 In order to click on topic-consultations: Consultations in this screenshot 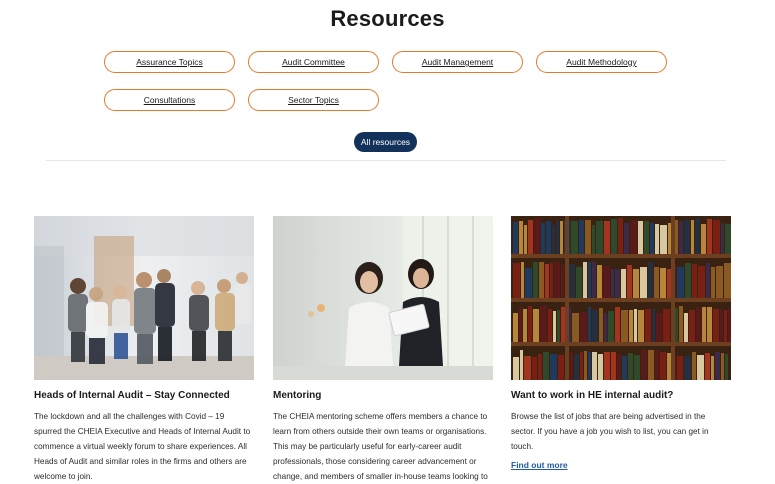, I will do `click(169, 100)`.